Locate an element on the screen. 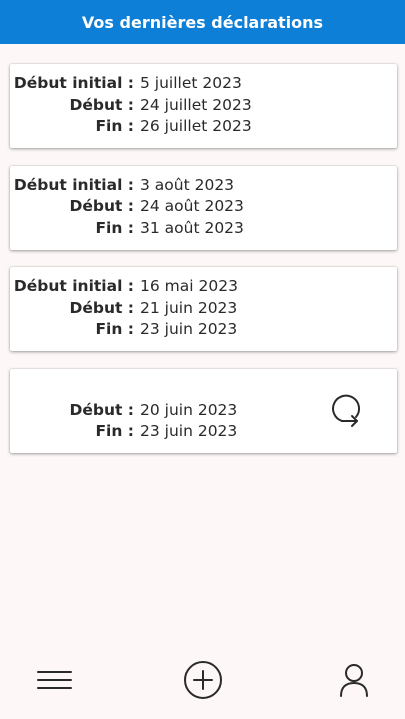 The width and height of the screenshot is (405, 719). refresh-icon is located at coordinates (347, 410).